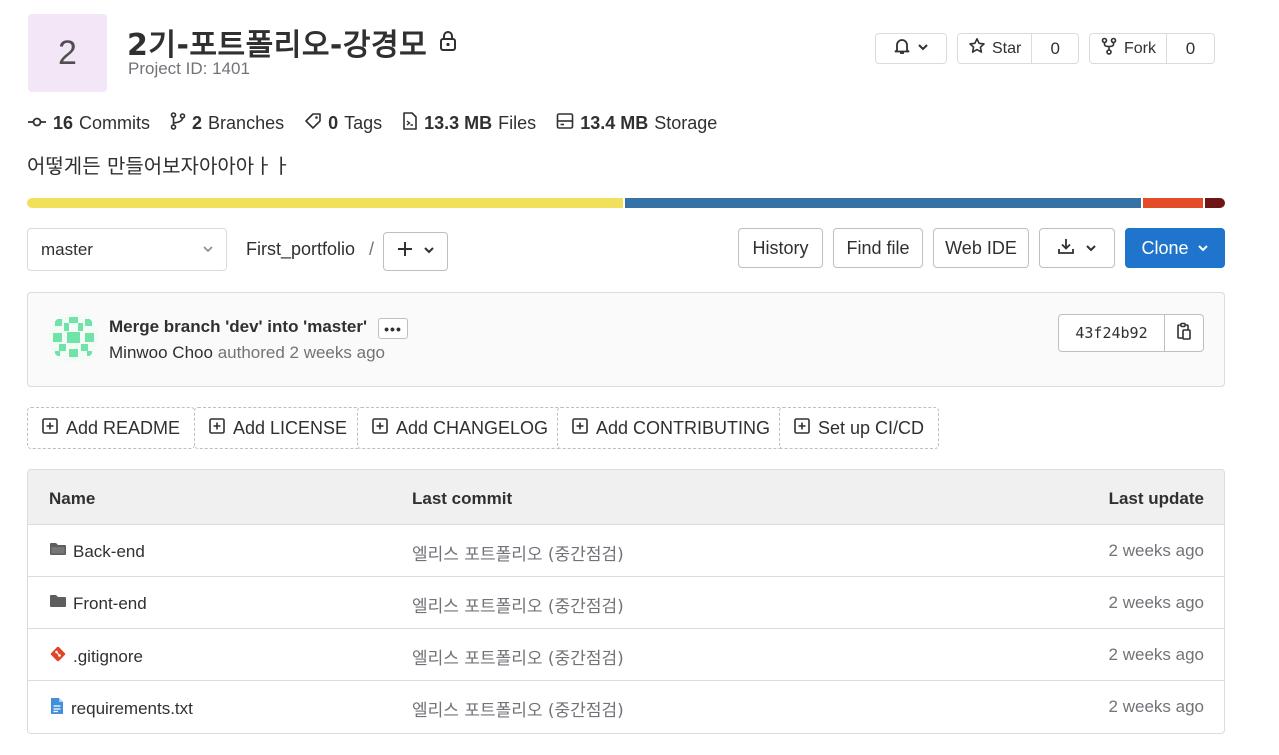 The height and width of the screenshot is (755, 1279). Describe the element at coordinates (1156, 498) in the screenshot. I see `column-last-update: Last update` at that location.